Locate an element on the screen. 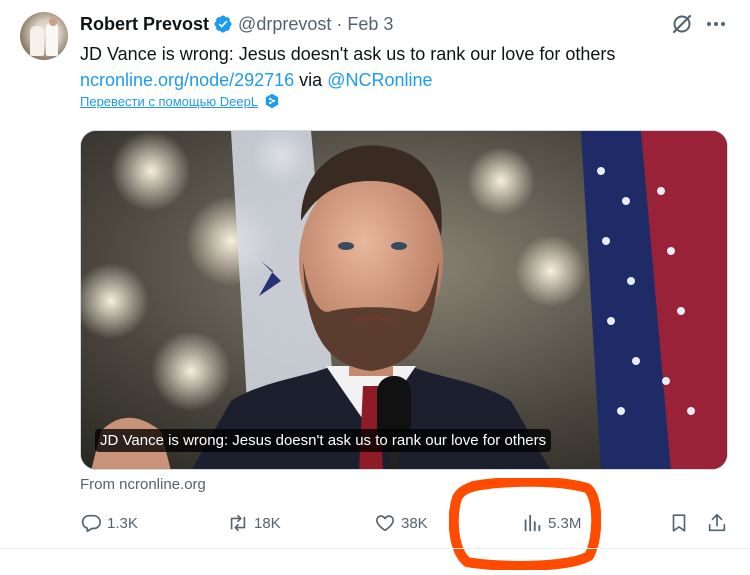 The image size is (750, 575). author-handle: @drprevost is located at coordinates (284, 24).